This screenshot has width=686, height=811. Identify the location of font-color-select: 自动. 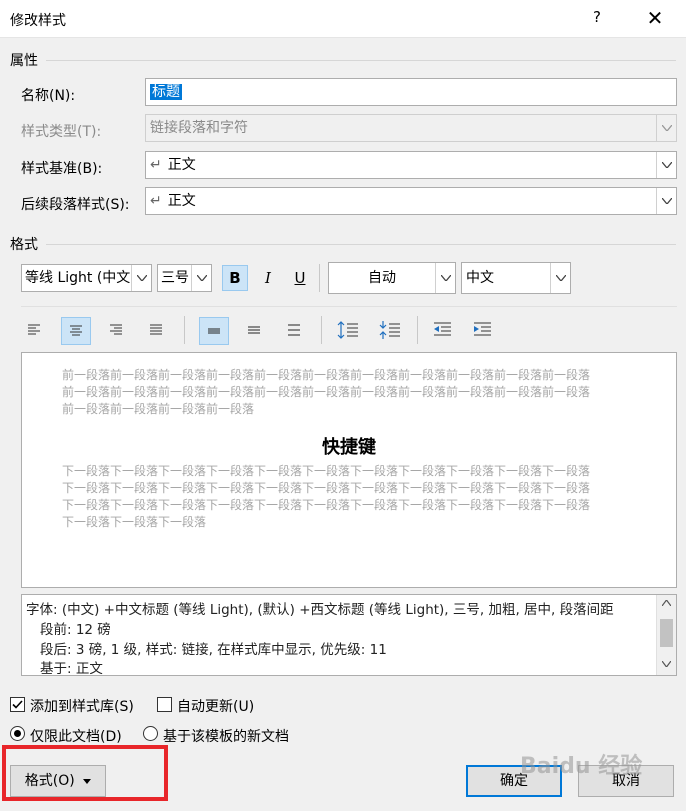
(392, 278).